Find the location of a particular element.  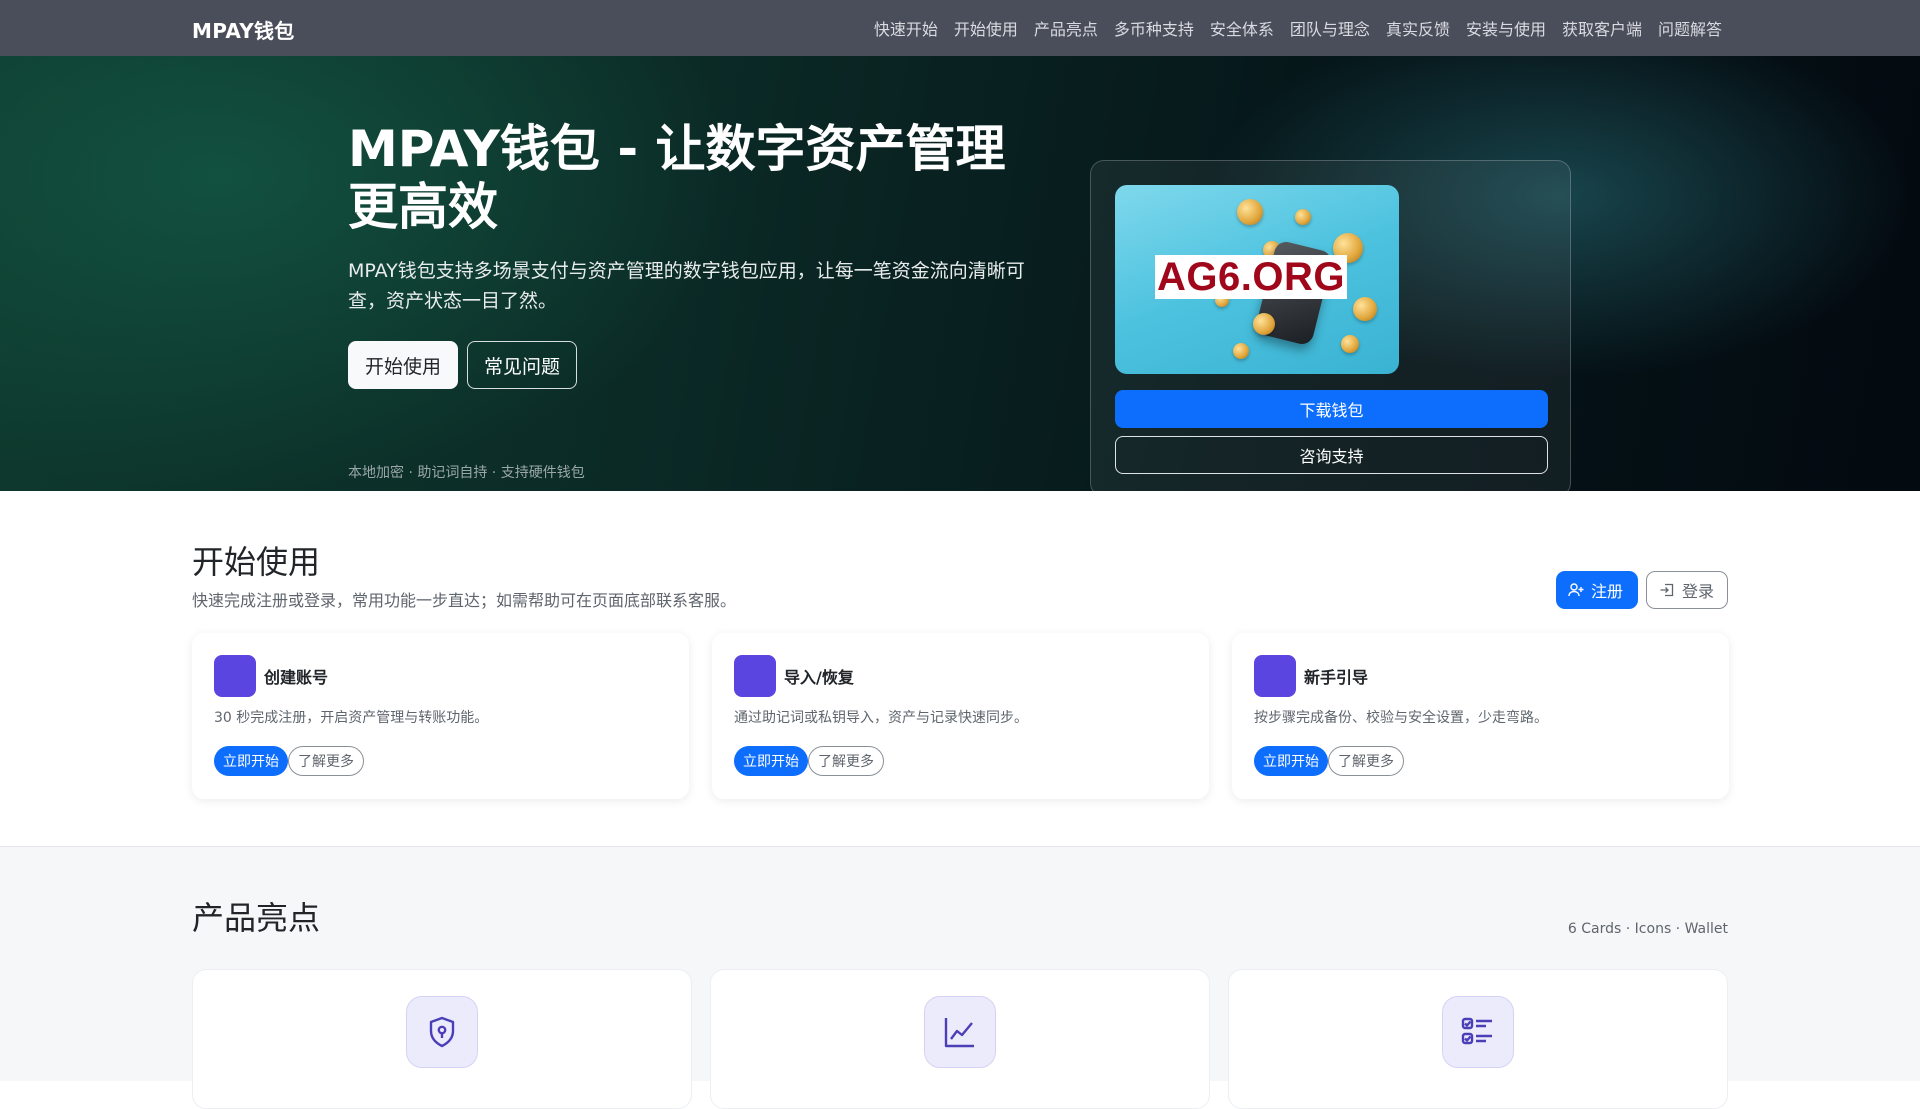

feature-desc: 按步骤完成备份、校验与安全设置，少走弯路。 is located at coordinates (1401, 718).